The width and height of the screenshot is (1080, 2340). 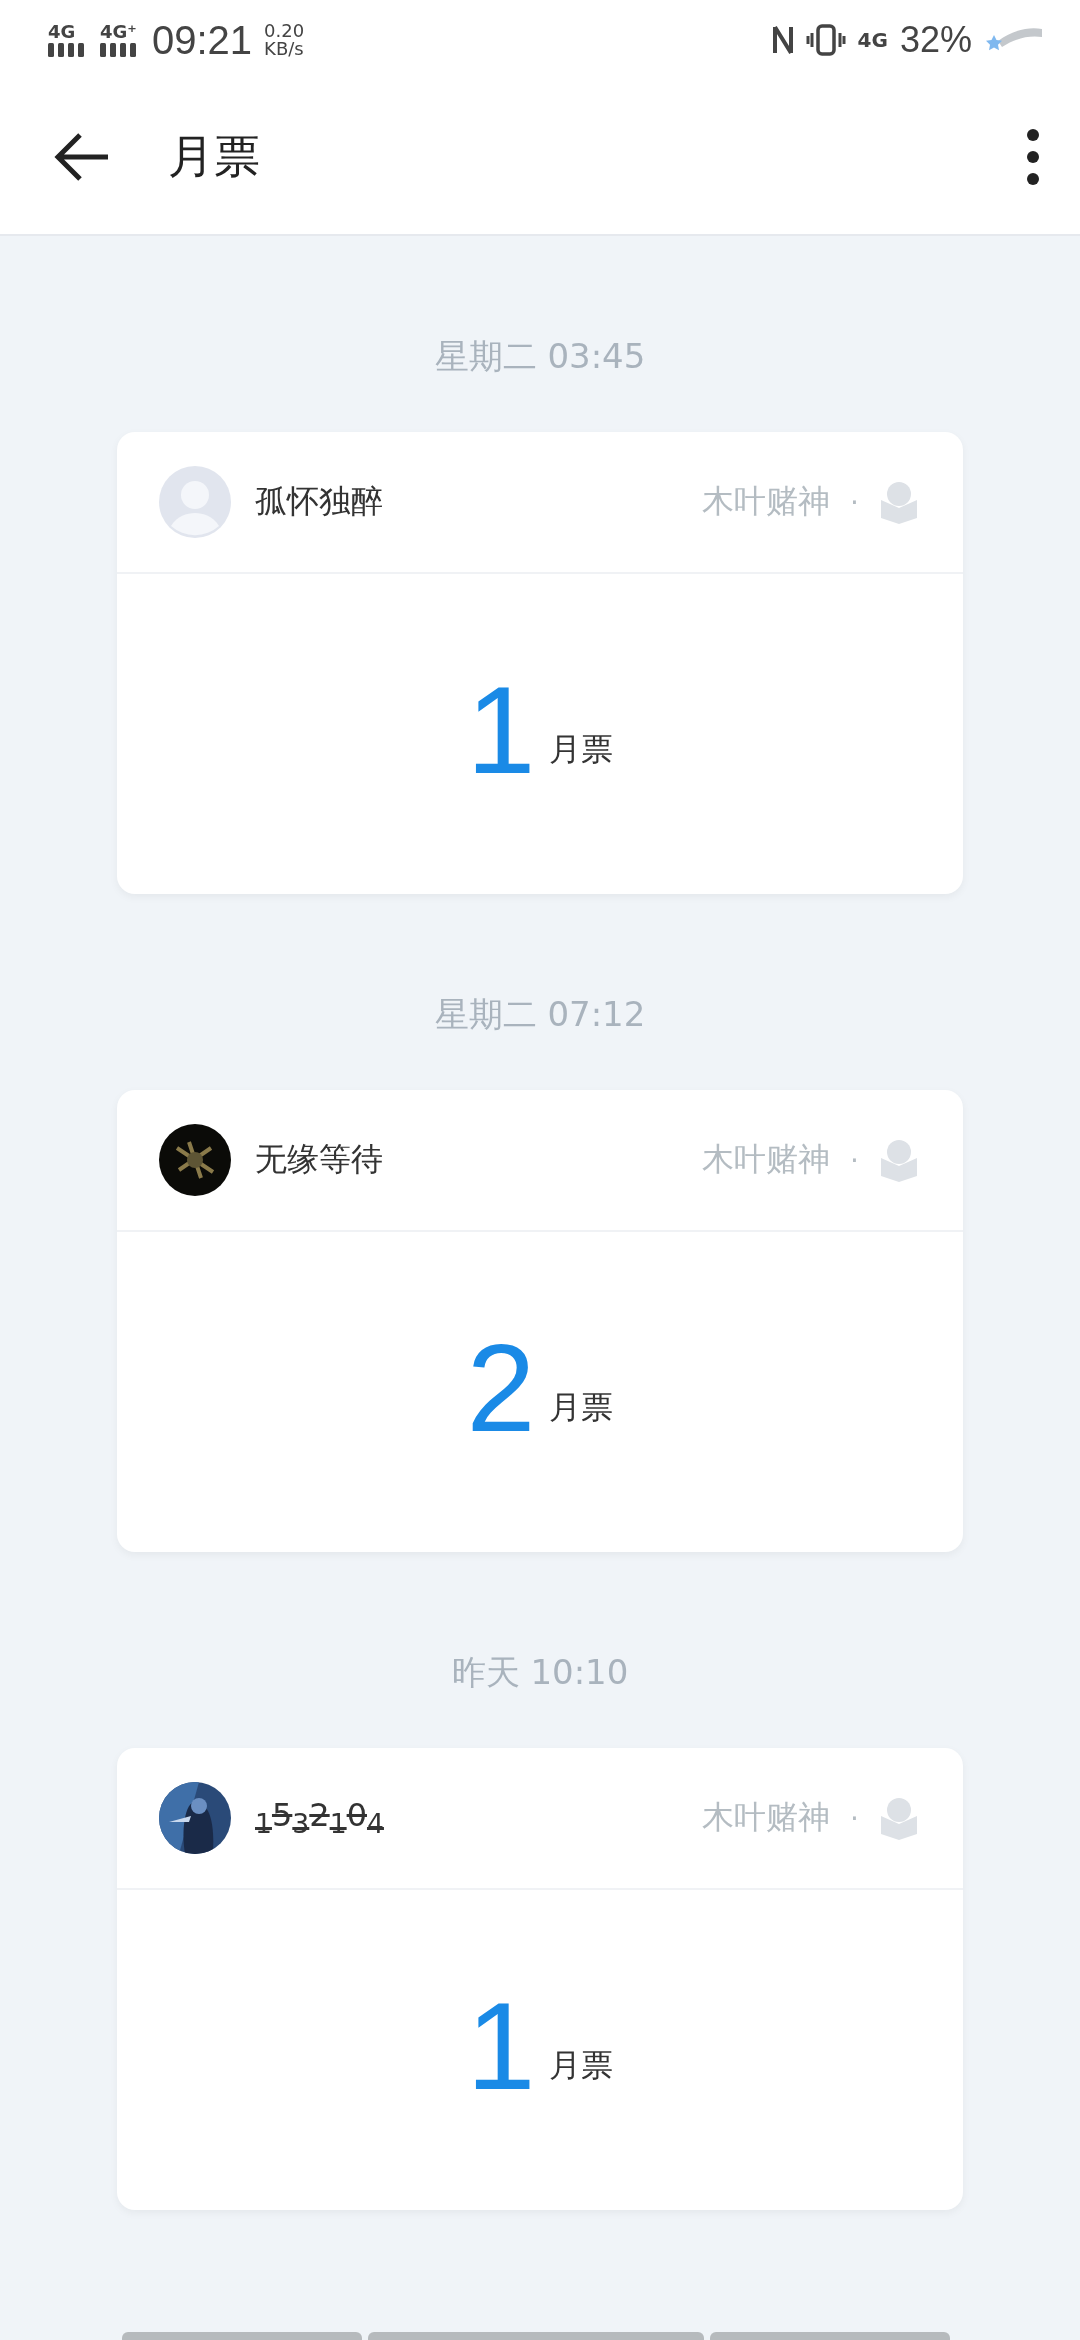 I want to click on page-title: 月票, so click(x=214, y=156).